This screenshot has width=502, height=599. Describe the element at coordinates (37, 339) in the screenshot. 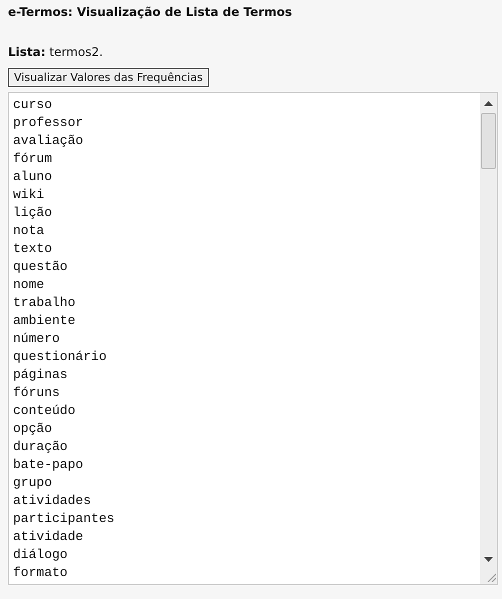

I see `term-text: número` at that location.